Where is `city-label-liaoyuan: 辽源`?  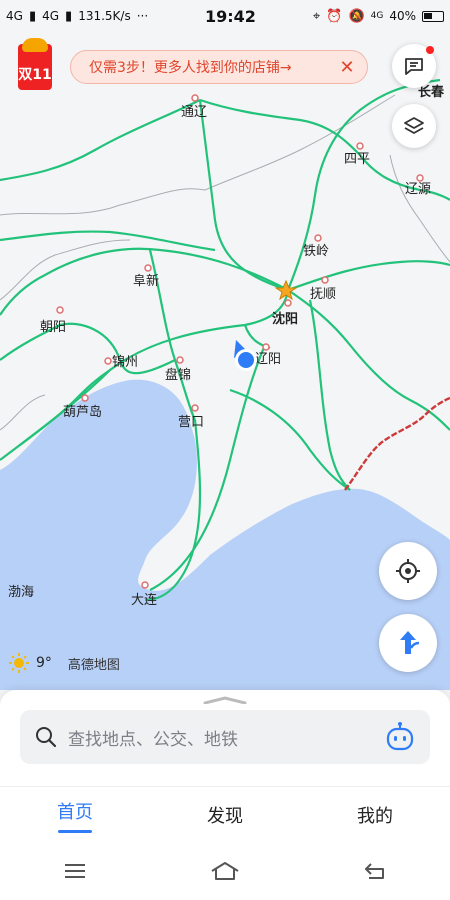
city-label-liaoyuan: 辽源 is located at coordinates (418, 189).